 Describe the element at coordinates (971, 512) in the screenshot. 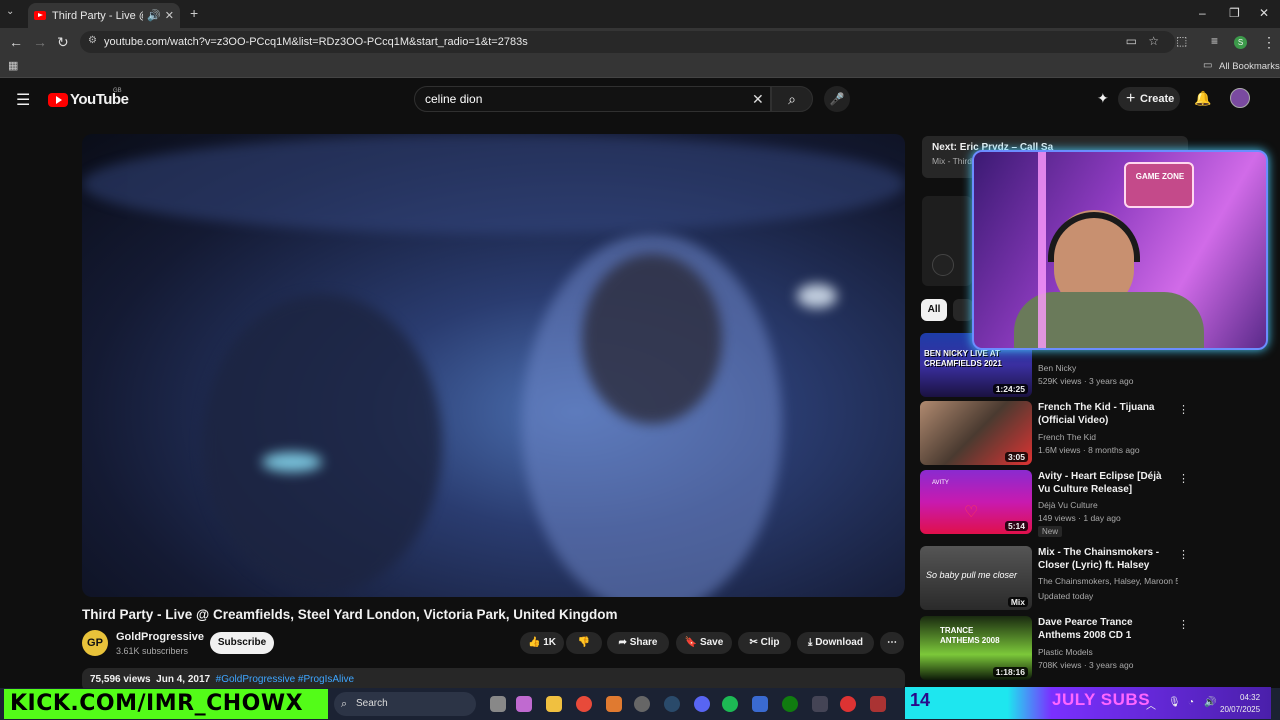

I see `heart-icon: ♡` at that location.